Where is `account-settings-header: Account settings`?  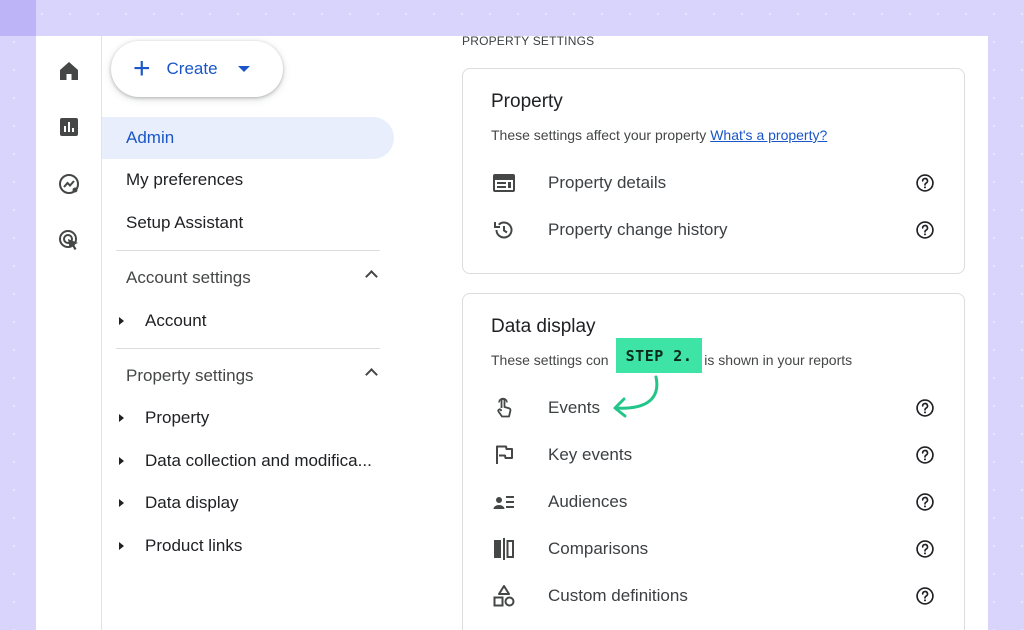
account-settings-header: Account settings is located at coordinates (248, 278).